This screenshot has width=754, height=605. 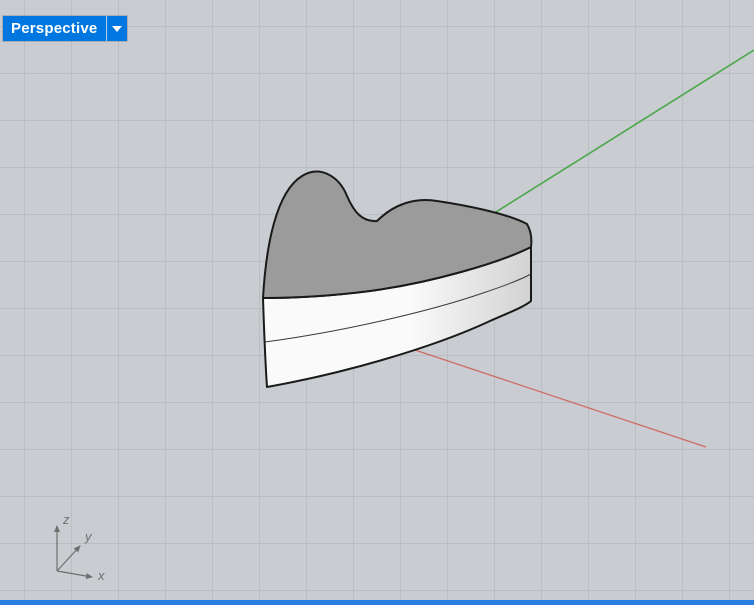 I want to click on window-border-bottom, so click(x=377, y=602).